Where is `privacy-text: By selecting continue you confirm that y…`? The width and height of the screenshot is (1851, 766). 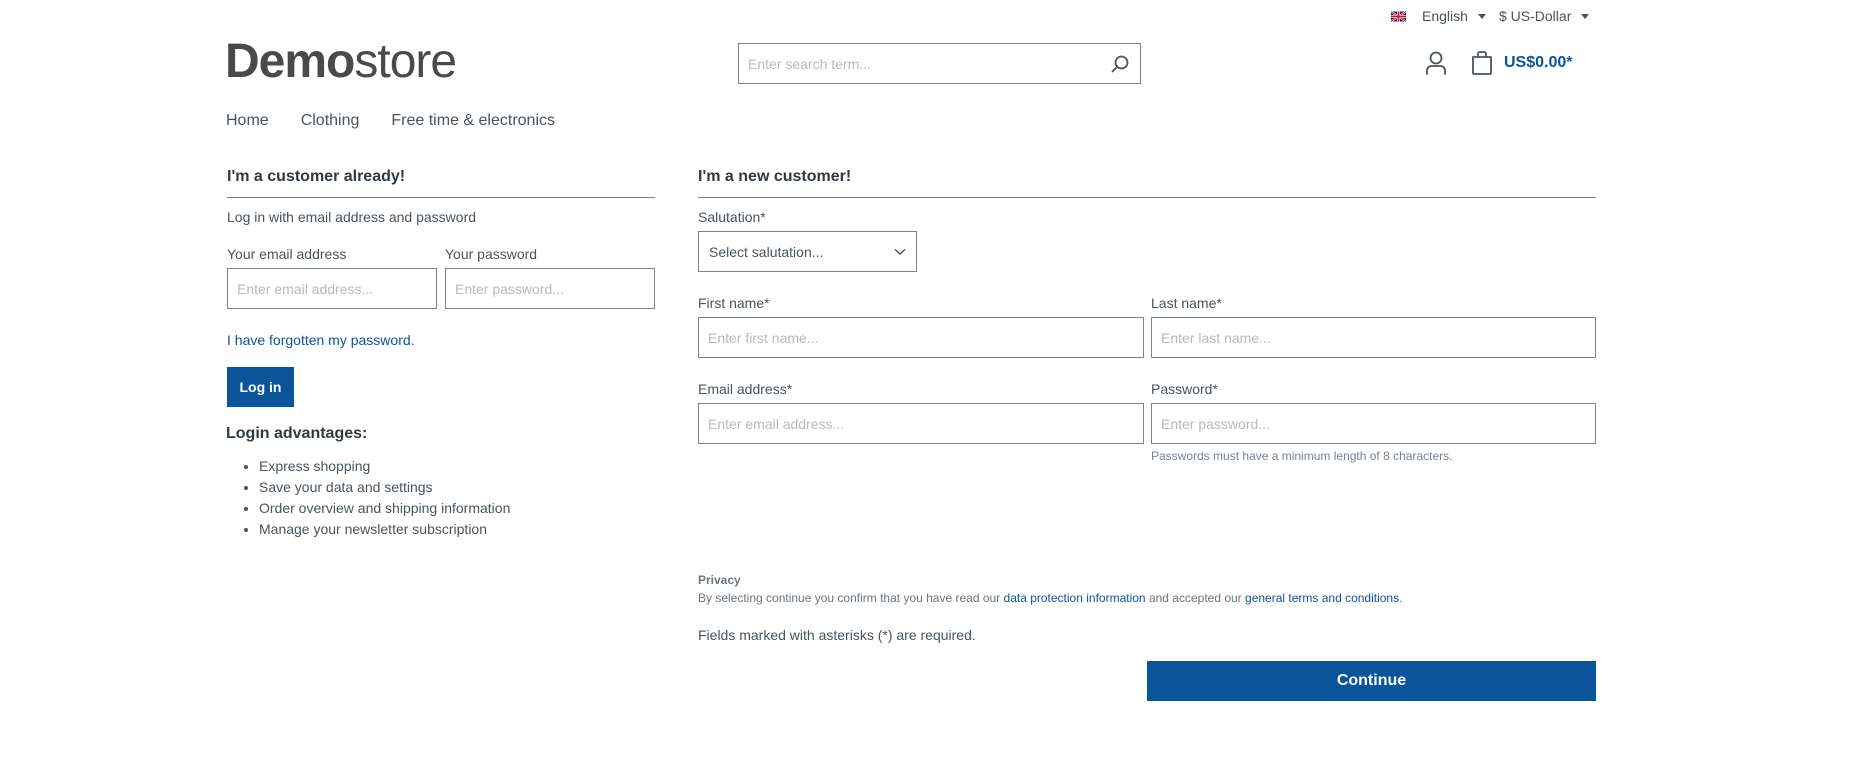 privacy-text: By selecting continue you confirm that y… is located at coordinates (851, 598).